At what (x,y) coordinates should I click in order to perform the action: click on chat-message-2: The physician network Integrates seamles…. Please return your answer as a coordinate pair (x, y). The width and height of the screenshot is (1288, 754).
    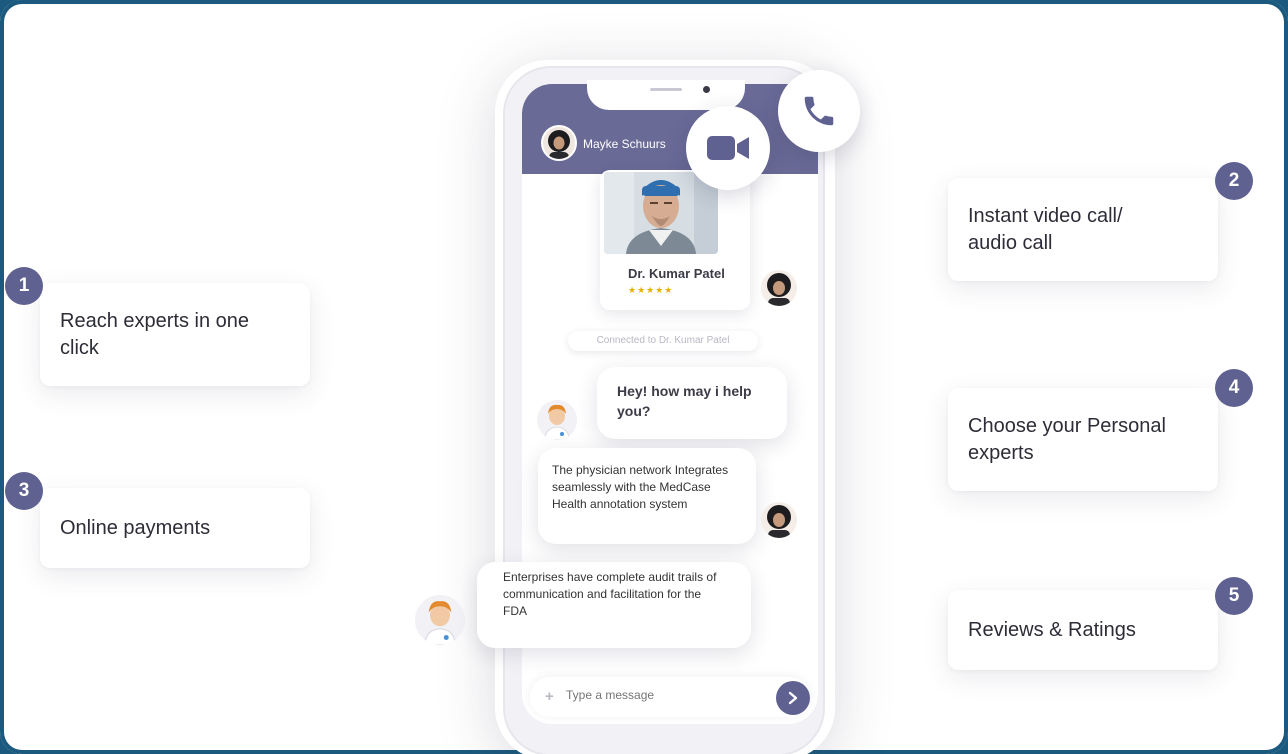
    Looking at the image, I should click on (647, 496).